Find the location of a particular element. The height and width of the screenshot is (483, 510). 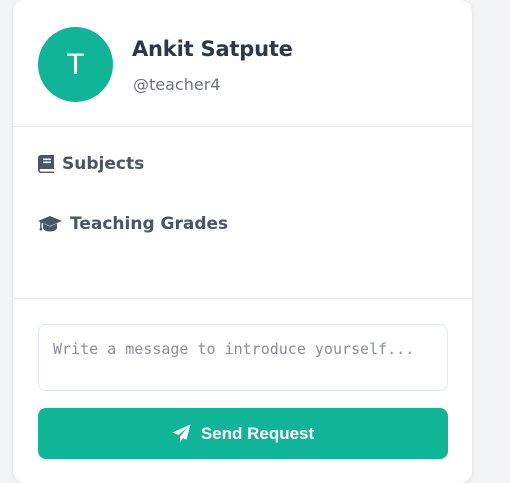

teaching-grades-row: Teaching Grades is located at coordinates (133, 224).